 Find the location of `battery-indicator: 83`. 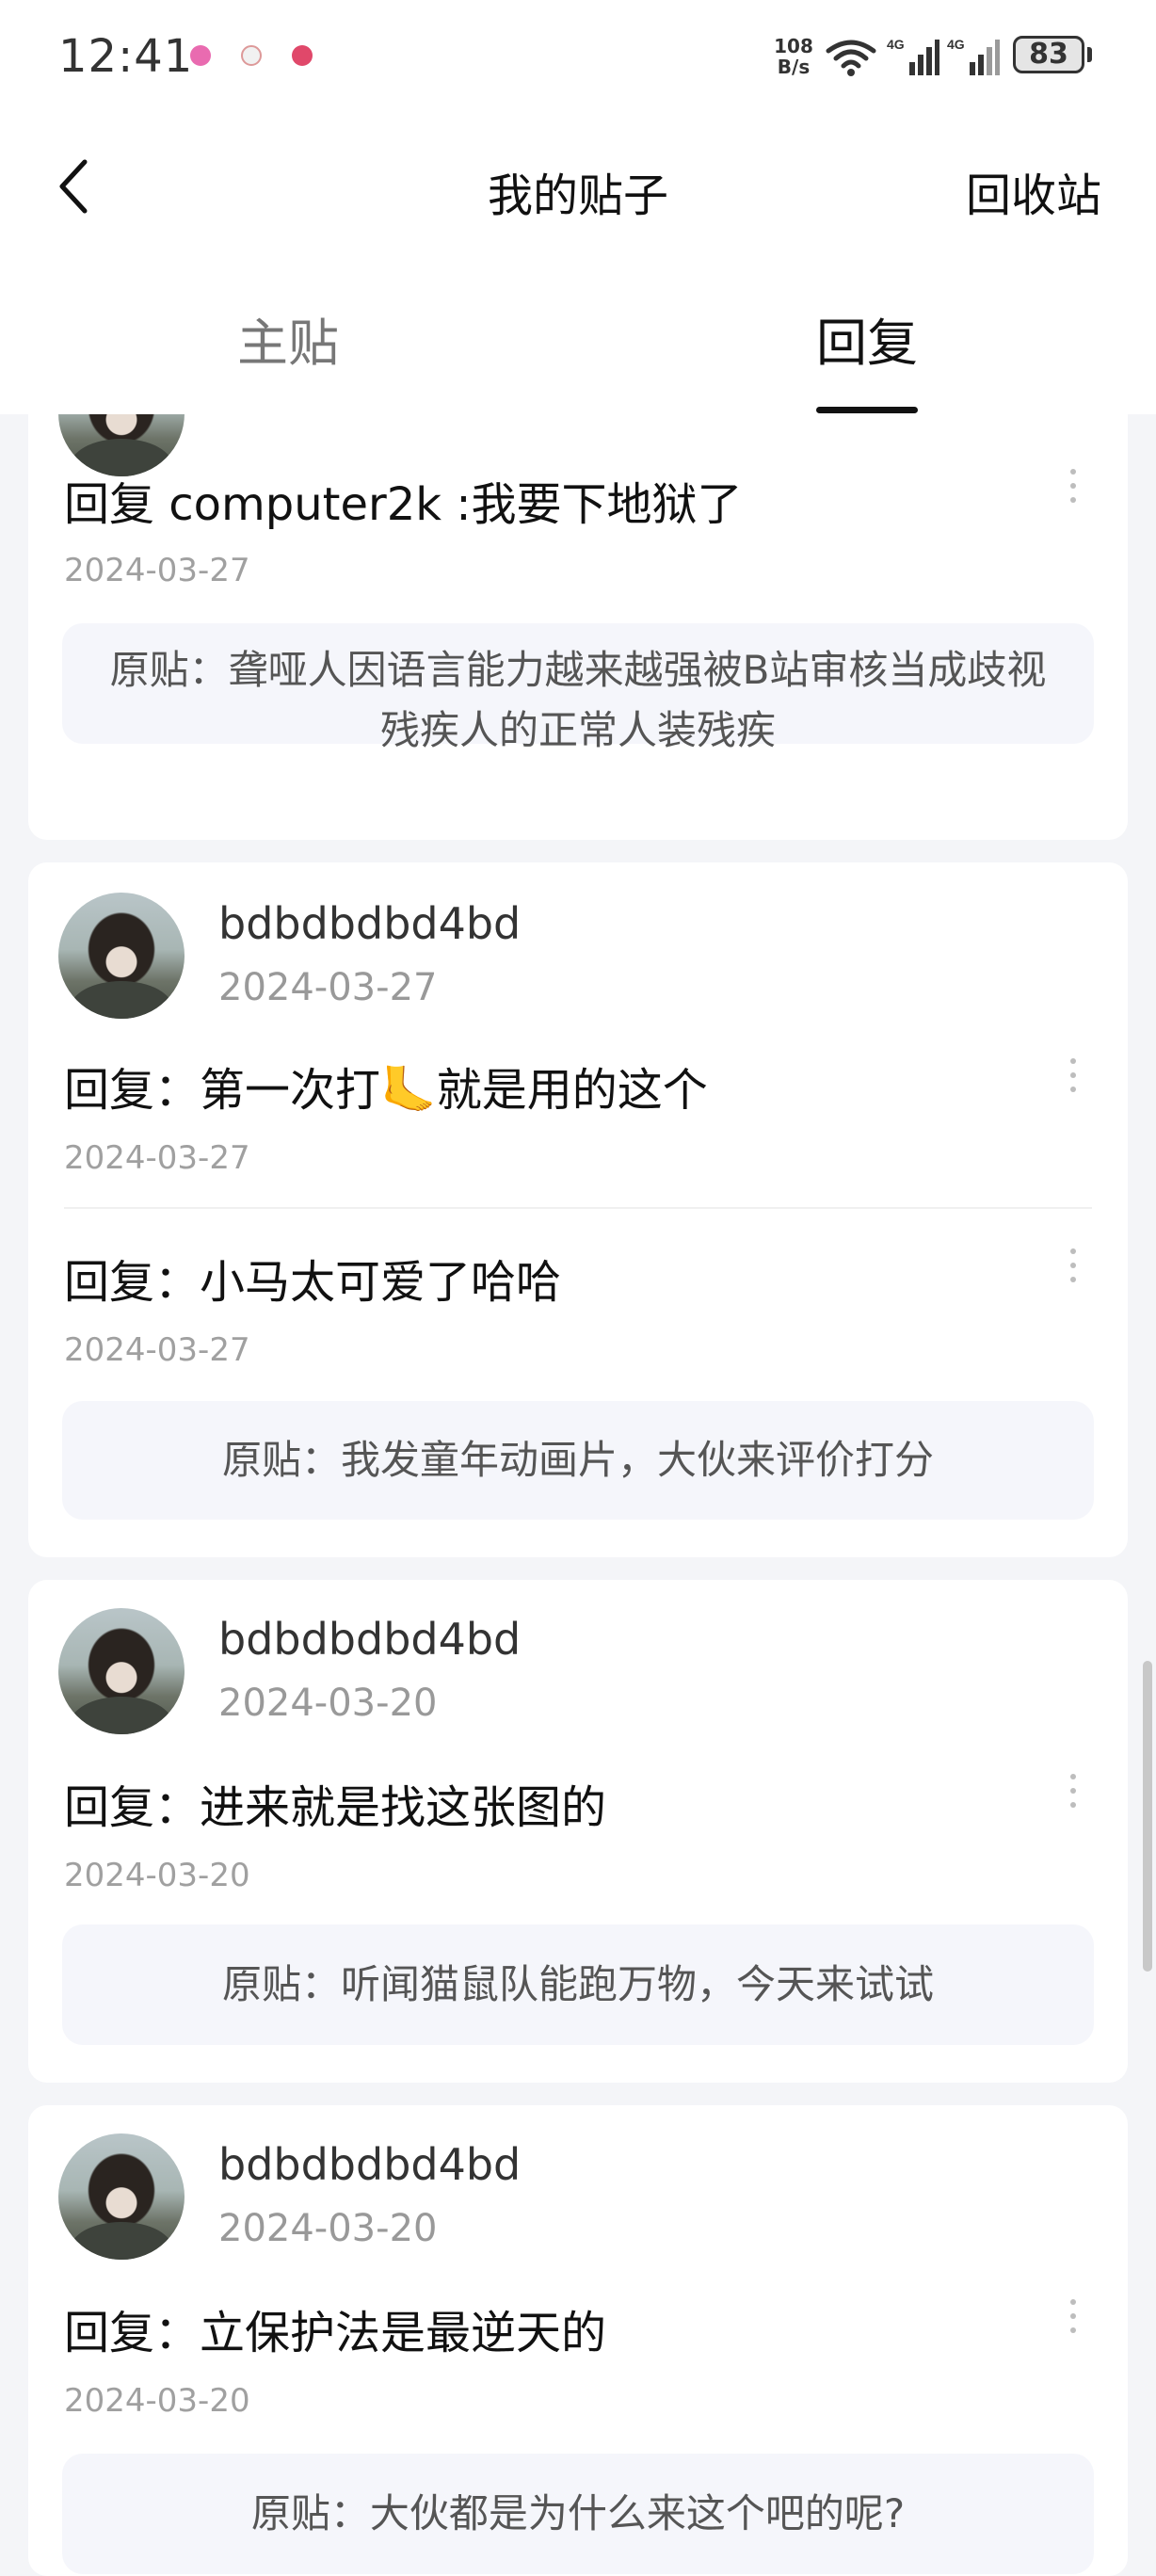

battery-indicator: 83 is located at coordinates (1048, 54).